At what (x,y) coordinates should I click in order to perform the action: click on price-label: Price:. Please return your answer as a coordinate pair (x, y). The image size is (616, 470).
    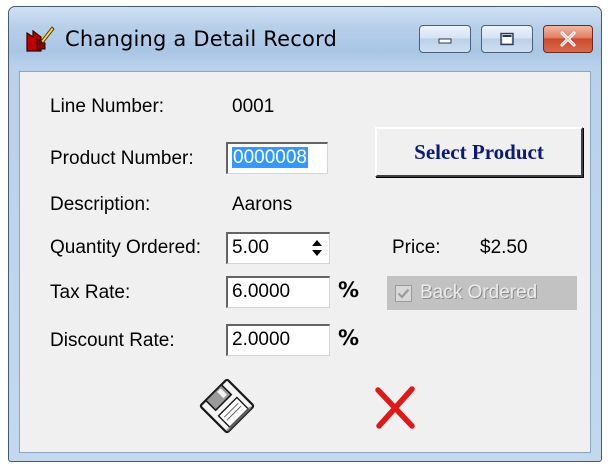
    Looking at the image, I should click on (416, 247).